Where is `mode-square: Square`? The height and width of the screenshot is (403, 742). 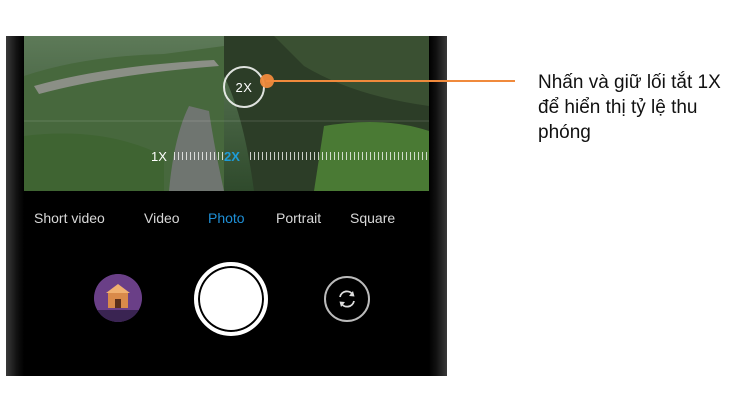 mode-square: Square is located at coordinates (372, 218).